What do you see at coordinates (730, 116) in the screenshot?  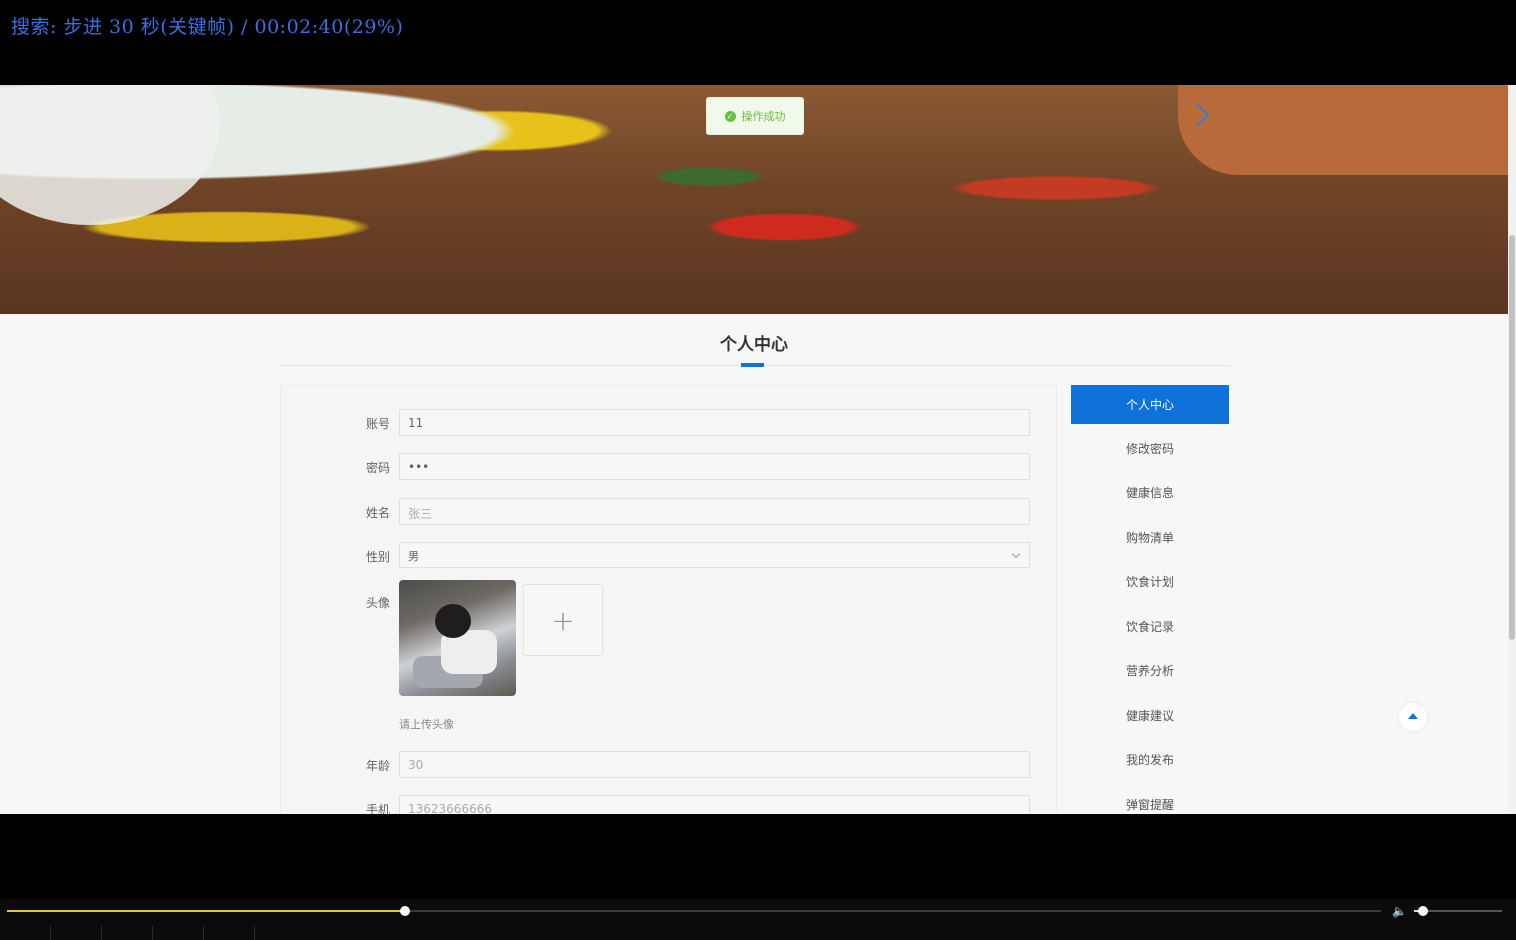 I see `check-circle-icon: ✓` at bounding box center [730, 116].